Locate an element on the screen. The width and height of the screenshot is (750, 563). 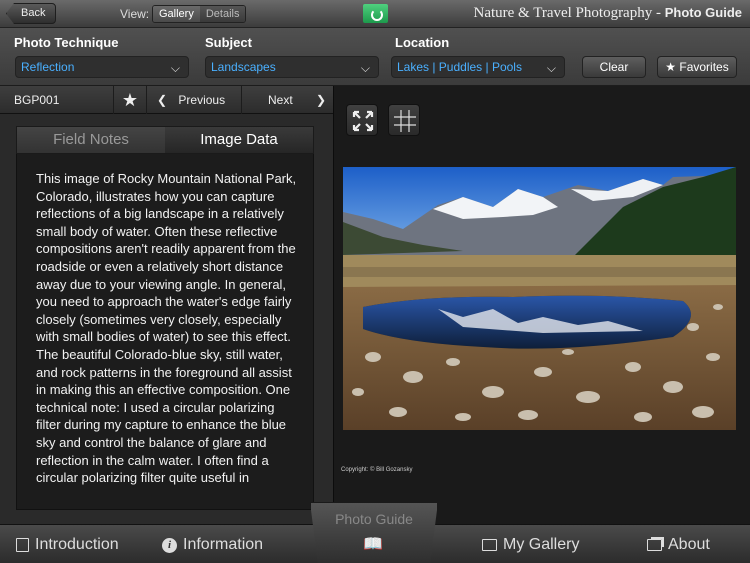
tab-my-gallery: My Gallery is located at coordinates (530, 545).